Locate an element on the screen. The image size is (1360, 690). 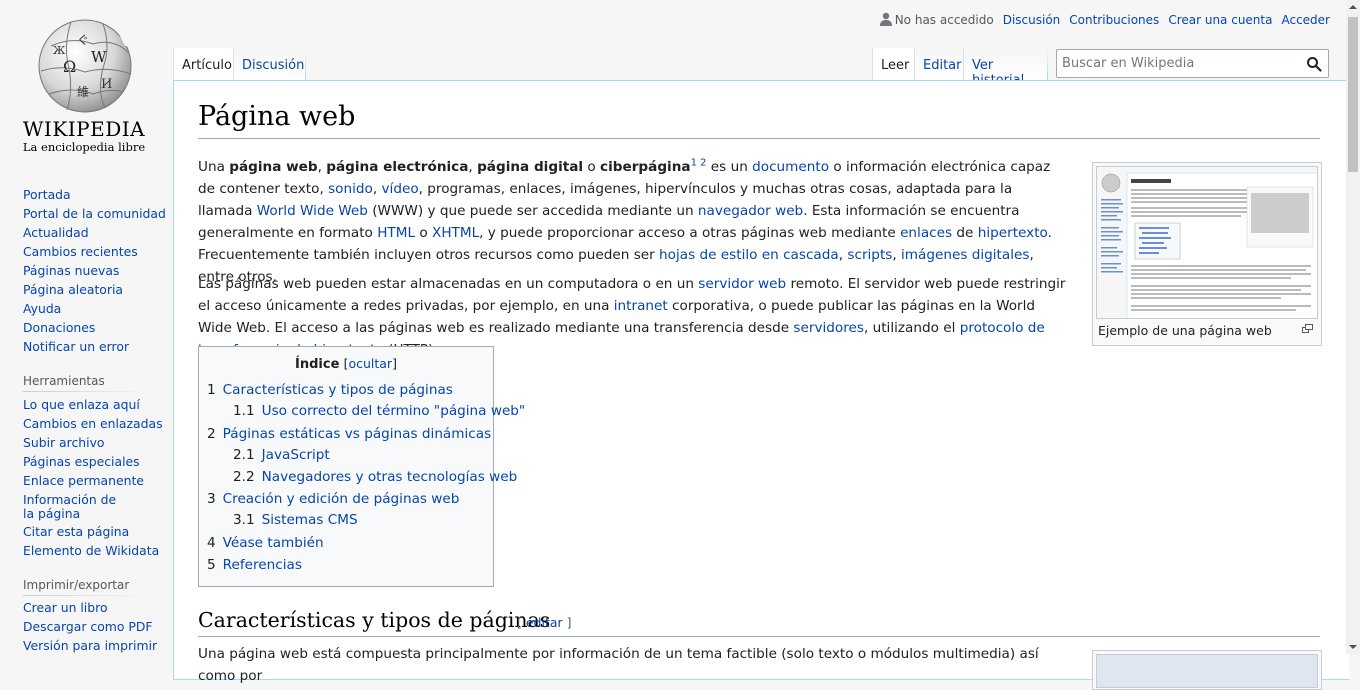
sidebar-item-donations: Donaciones is located at coordinates (88, 328).